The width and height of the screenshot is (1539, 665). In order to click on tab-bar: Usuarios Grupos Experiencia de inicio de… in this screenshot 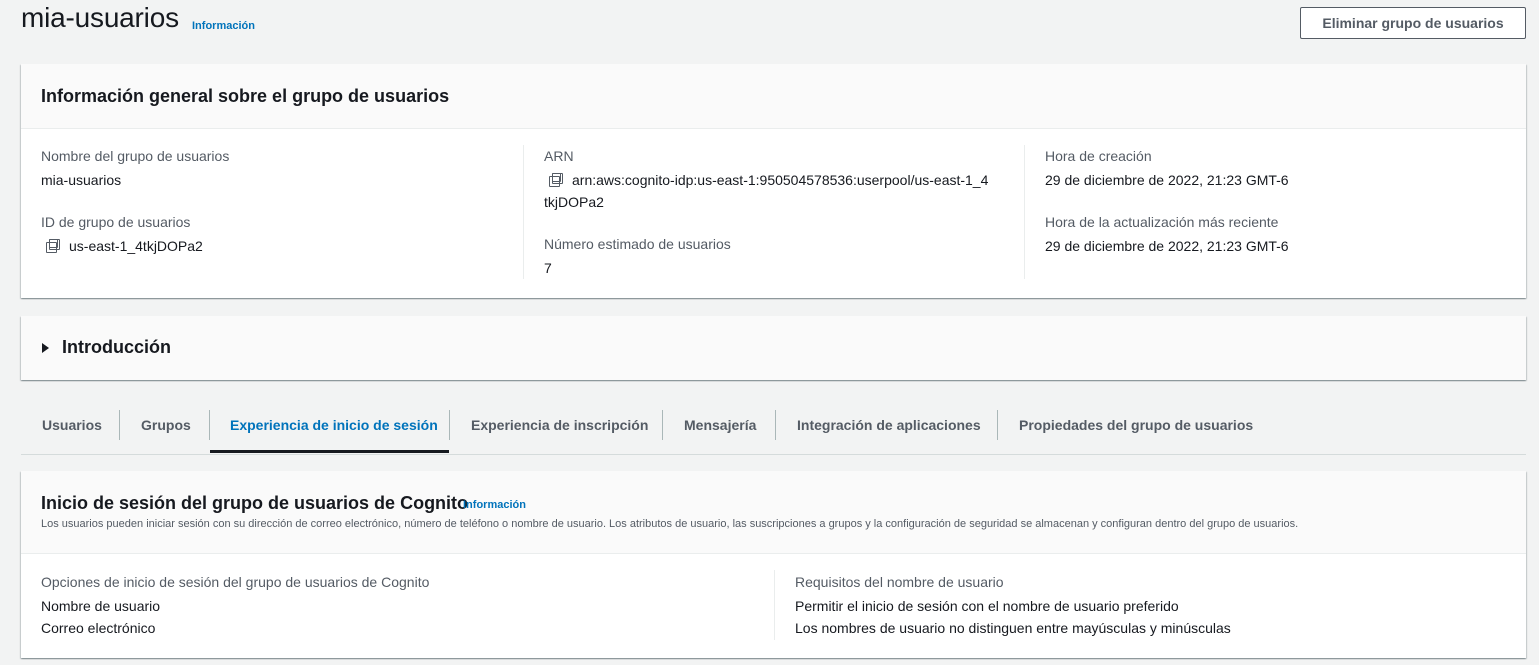, I will do `click(773, 426)`.